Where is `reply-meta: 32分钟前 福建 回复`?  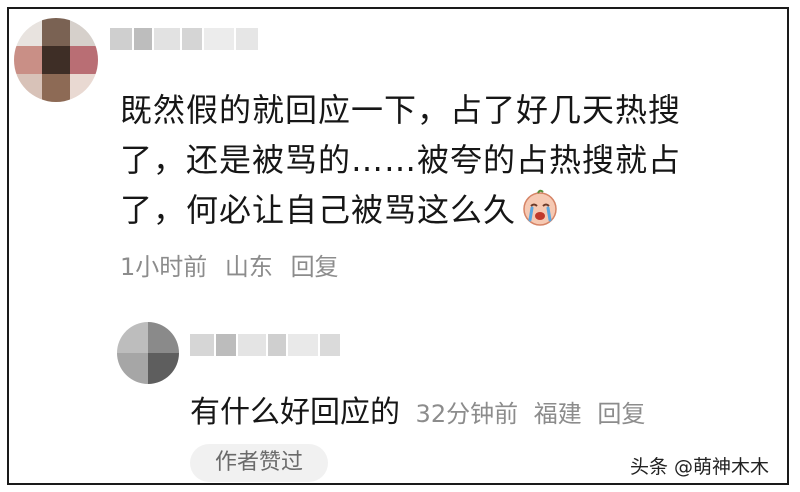
reply-meta: 32分钟前 福建 回复 is located at coordinates (535, 414).